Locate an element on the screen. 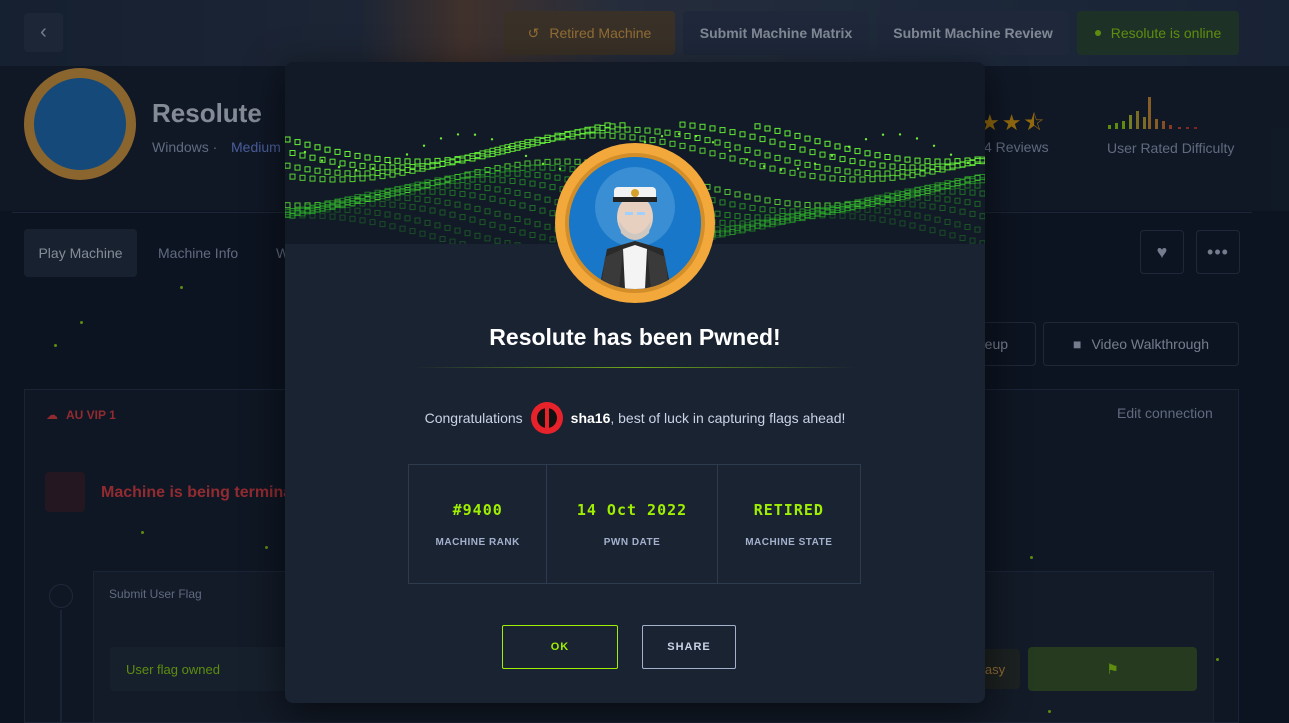  reviews-count: 4 Reviews is located at coordinates (1016, 147).